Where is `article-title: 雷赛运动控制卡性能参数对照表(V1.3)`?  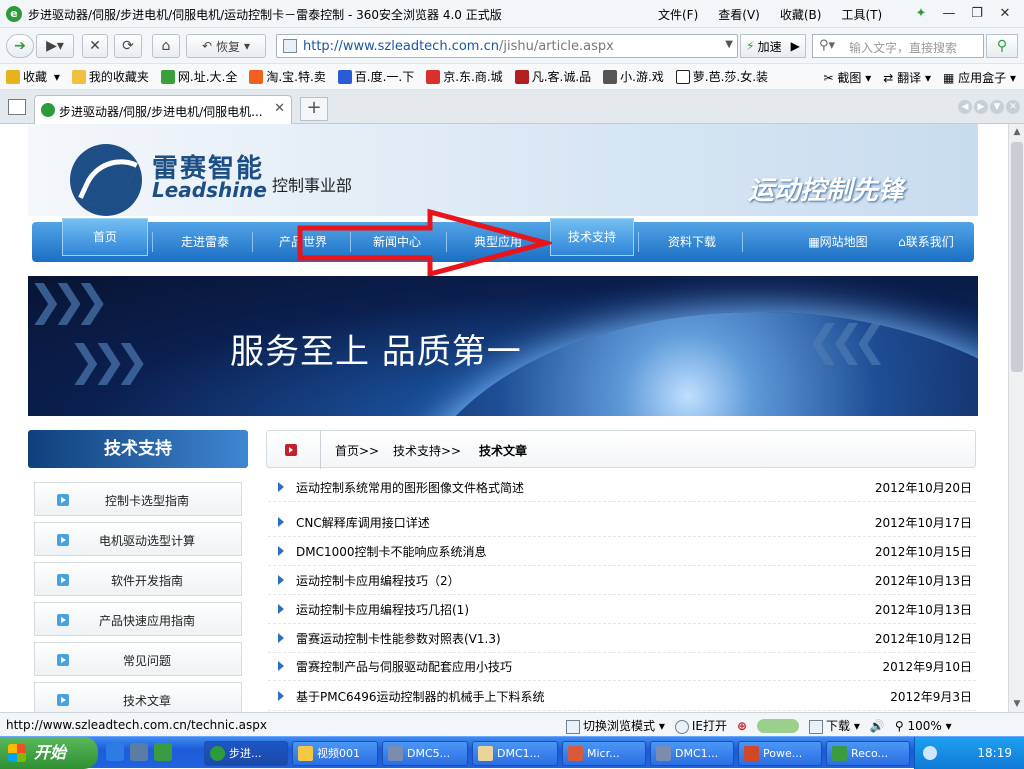 article-title: 雷赛运动控制卡性能参数对照表(V1.3) is located at coordinates (398, 638).